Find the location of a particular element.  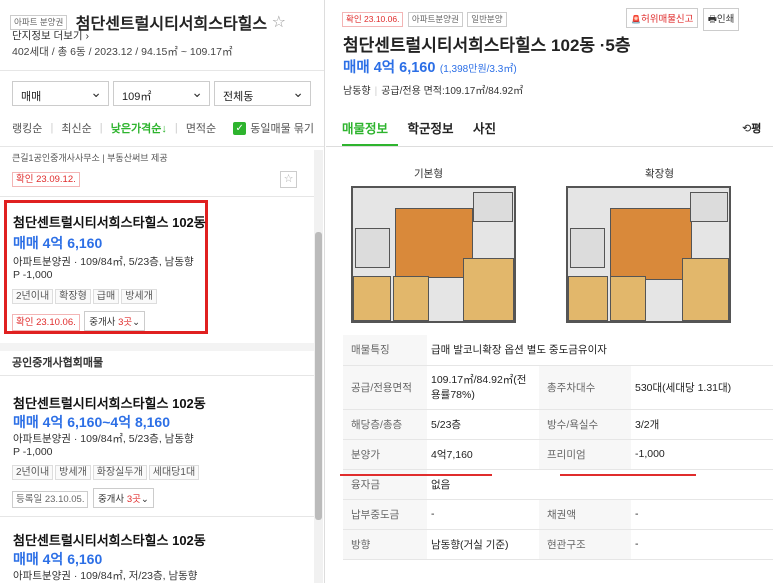

row-key: 방향 is located at coordinates (385, 544).